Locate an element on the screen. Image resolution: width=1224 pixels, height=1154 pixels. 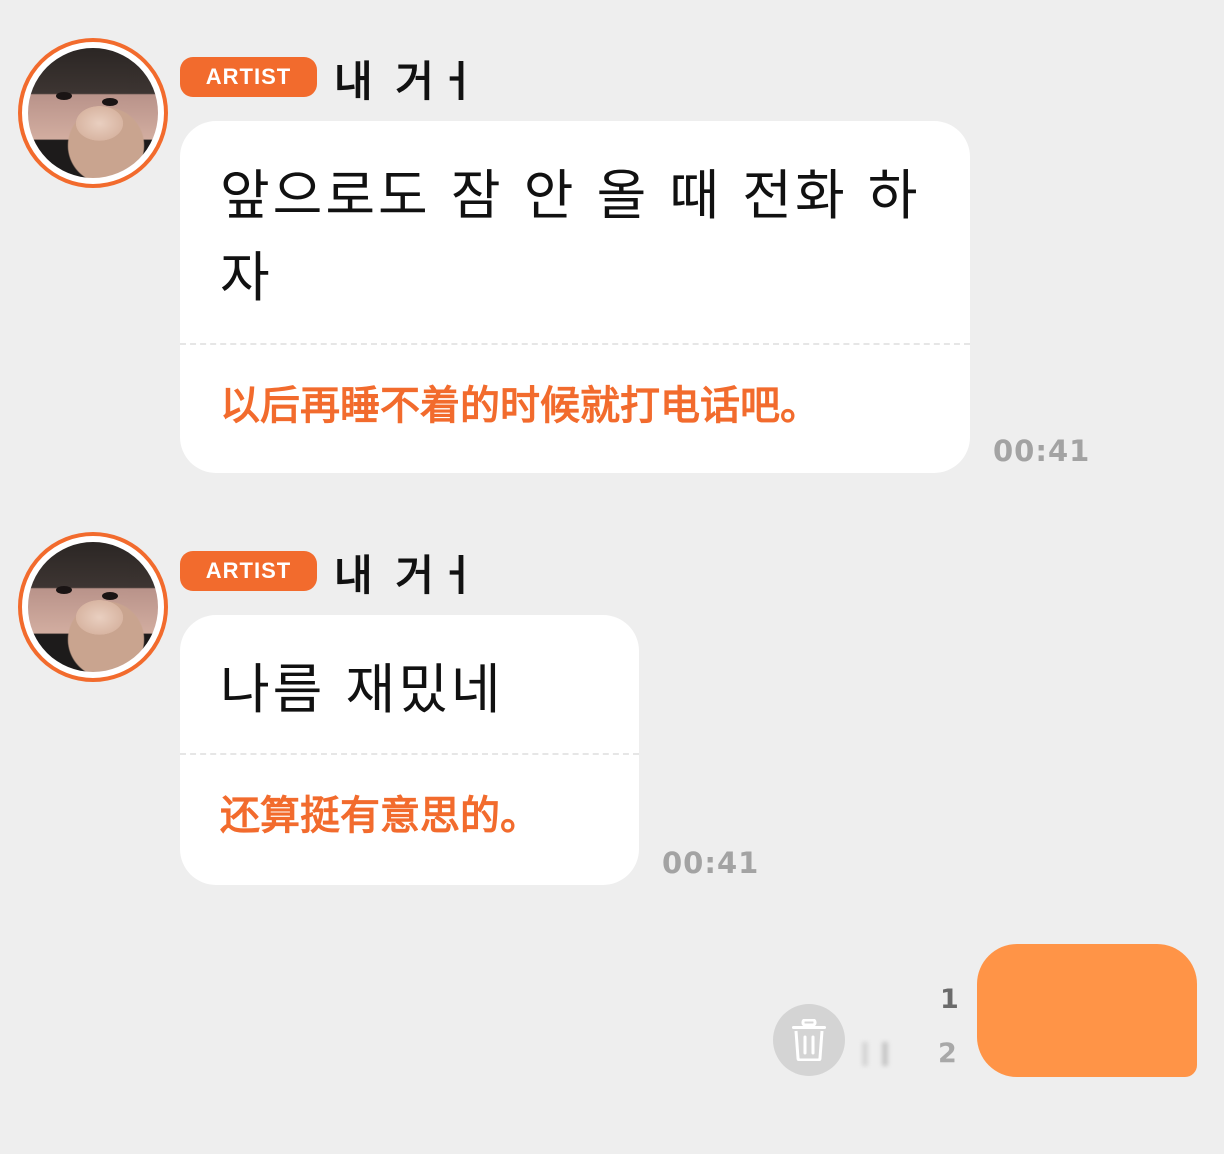
trash-icon is located at coordinates (809, 1040).